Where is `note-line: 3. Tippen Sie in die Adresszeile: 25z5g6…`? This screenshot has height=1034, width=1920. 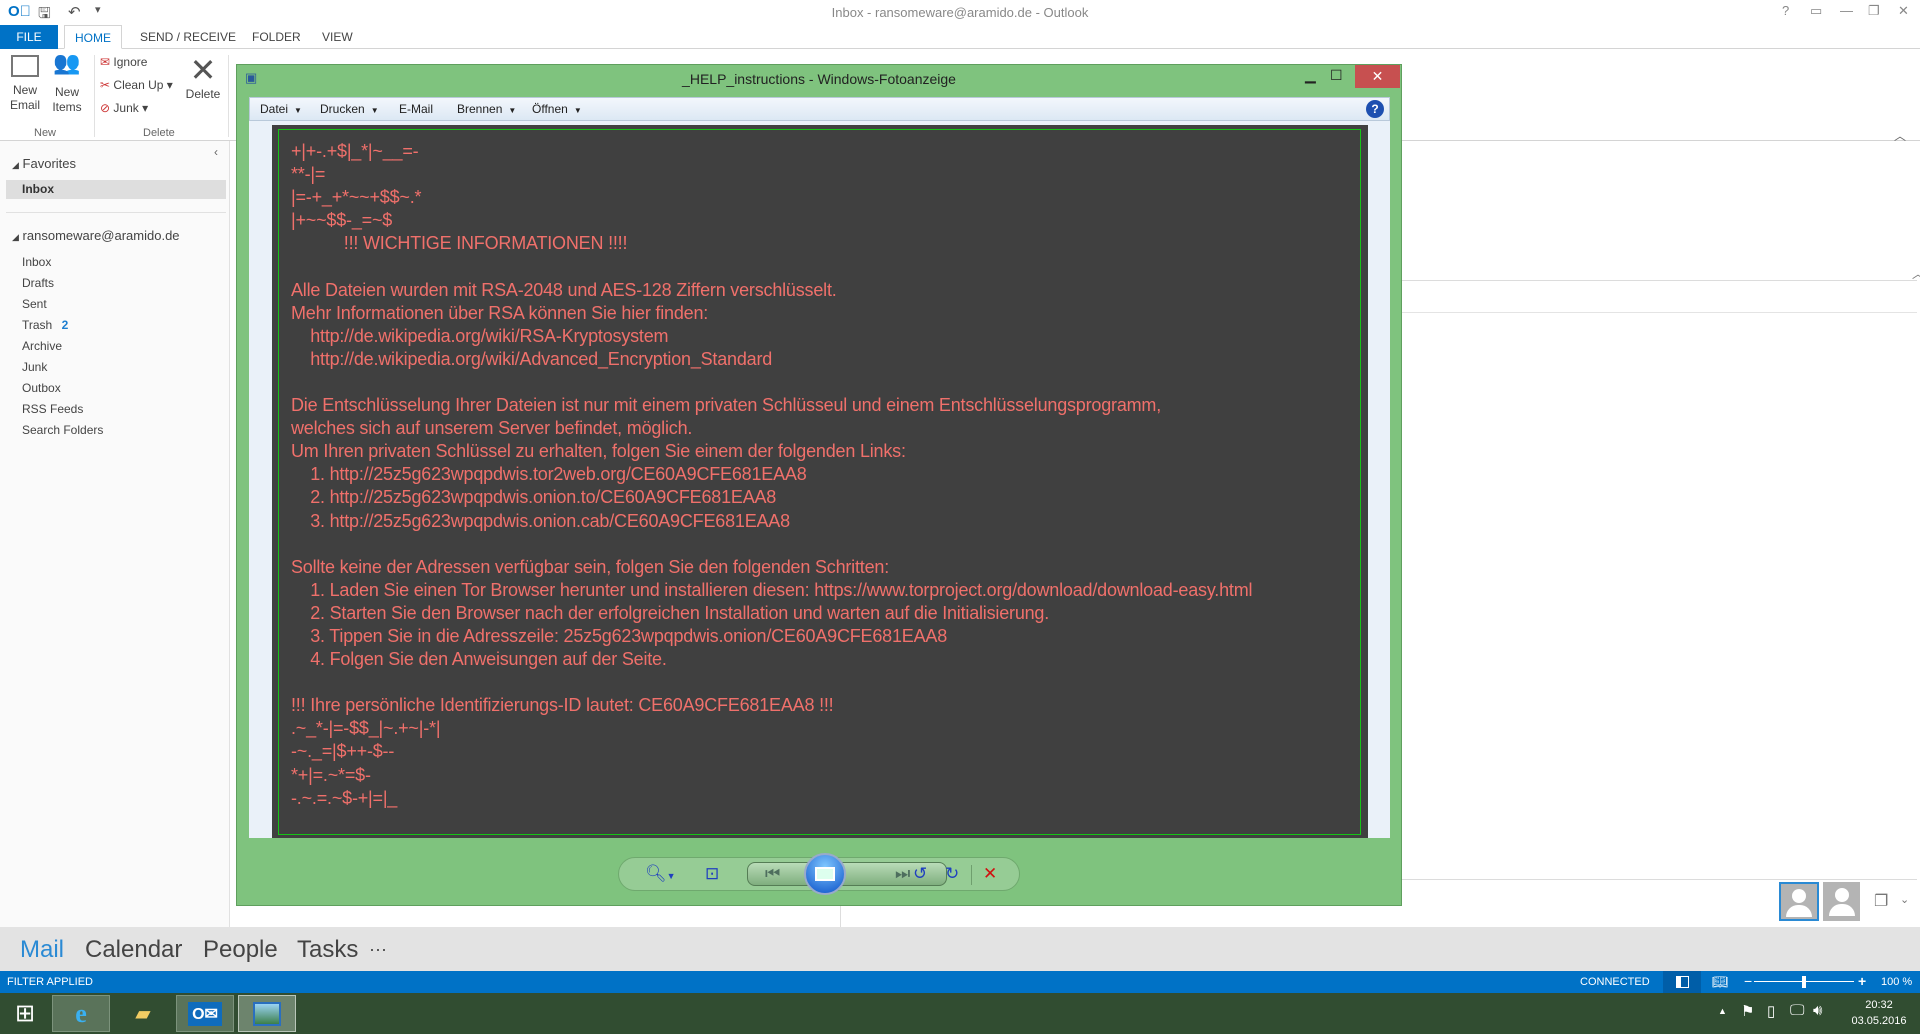 note-line: 3. Tippen Sie in die Adresszeile: 25z5g6… is located at coordinates (619, 635).